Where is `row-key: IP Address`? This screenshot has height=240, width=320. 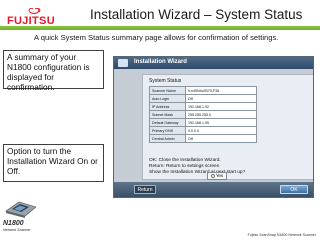 row-key: IP Address is located at coordinates (167, 106).